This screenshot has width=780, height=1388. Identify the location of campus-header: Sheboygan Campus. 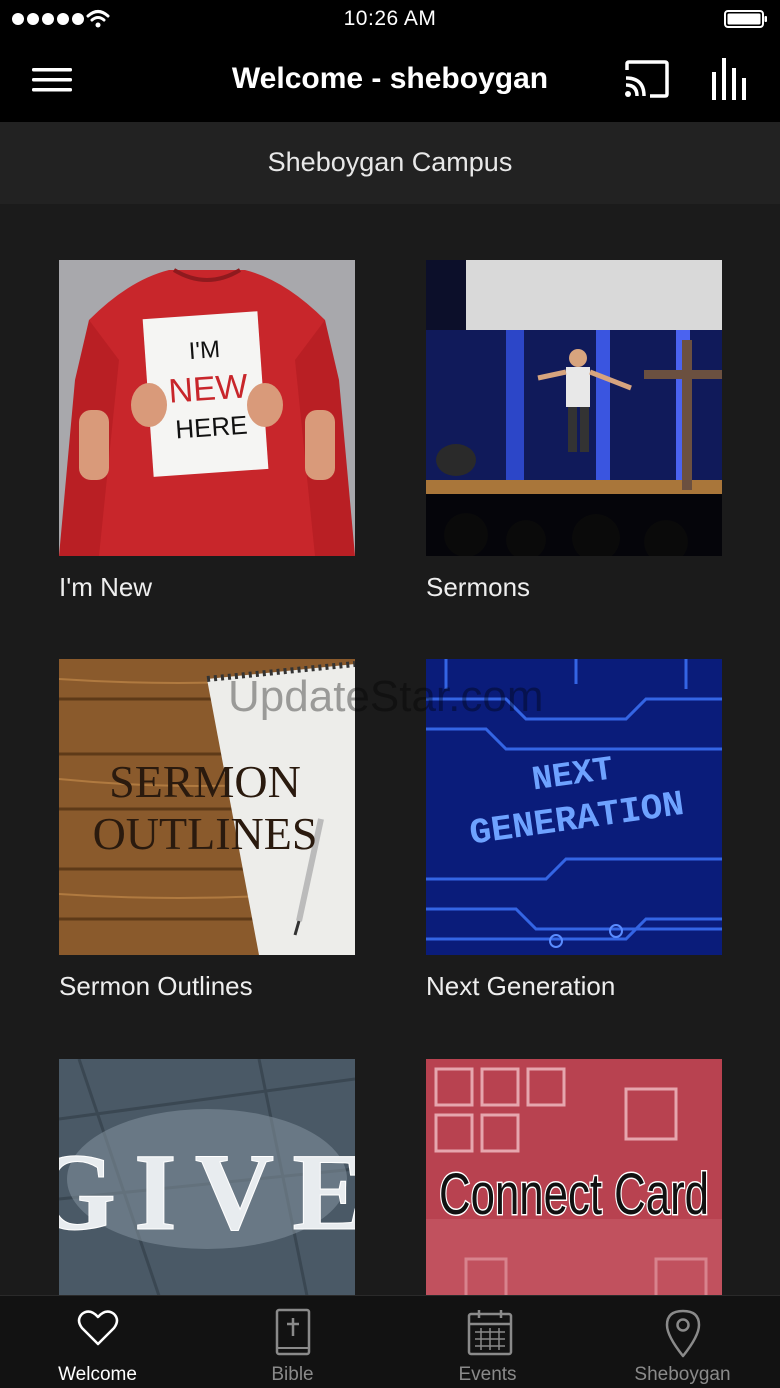
(390, 163).